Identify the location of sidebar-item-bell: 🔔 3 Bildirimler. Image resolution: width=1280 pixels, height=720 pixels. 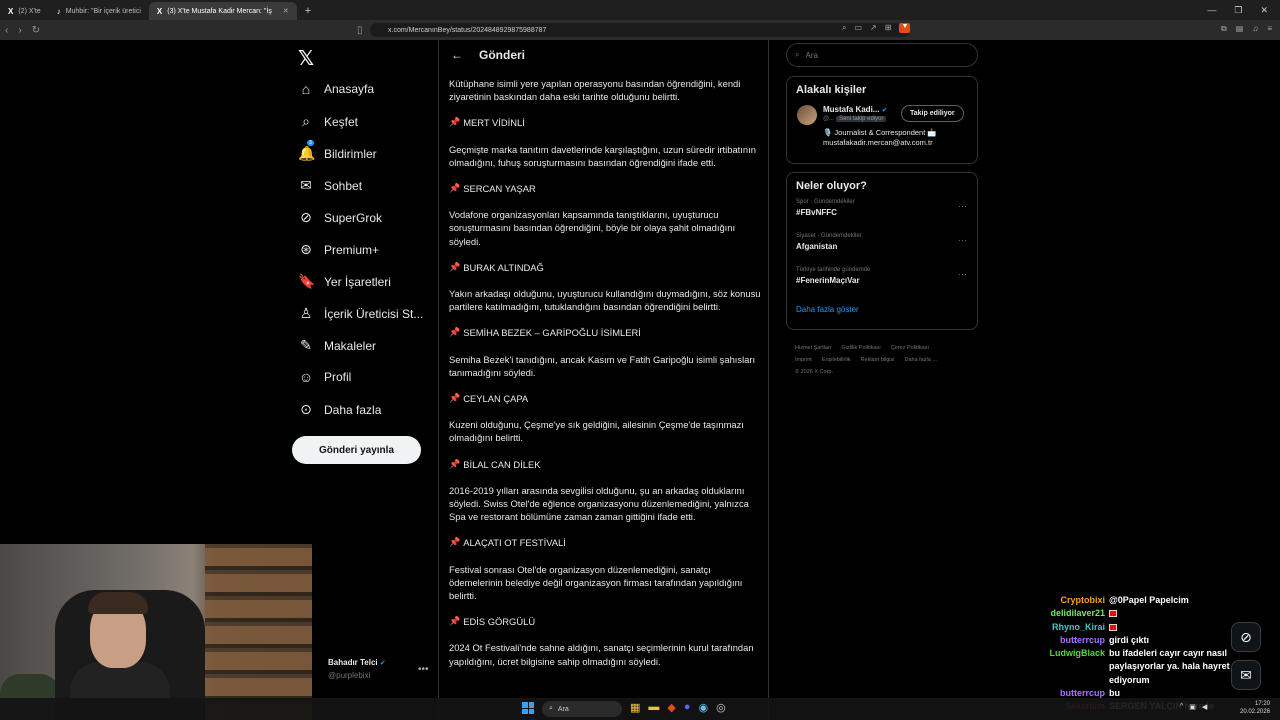
(337, 151).